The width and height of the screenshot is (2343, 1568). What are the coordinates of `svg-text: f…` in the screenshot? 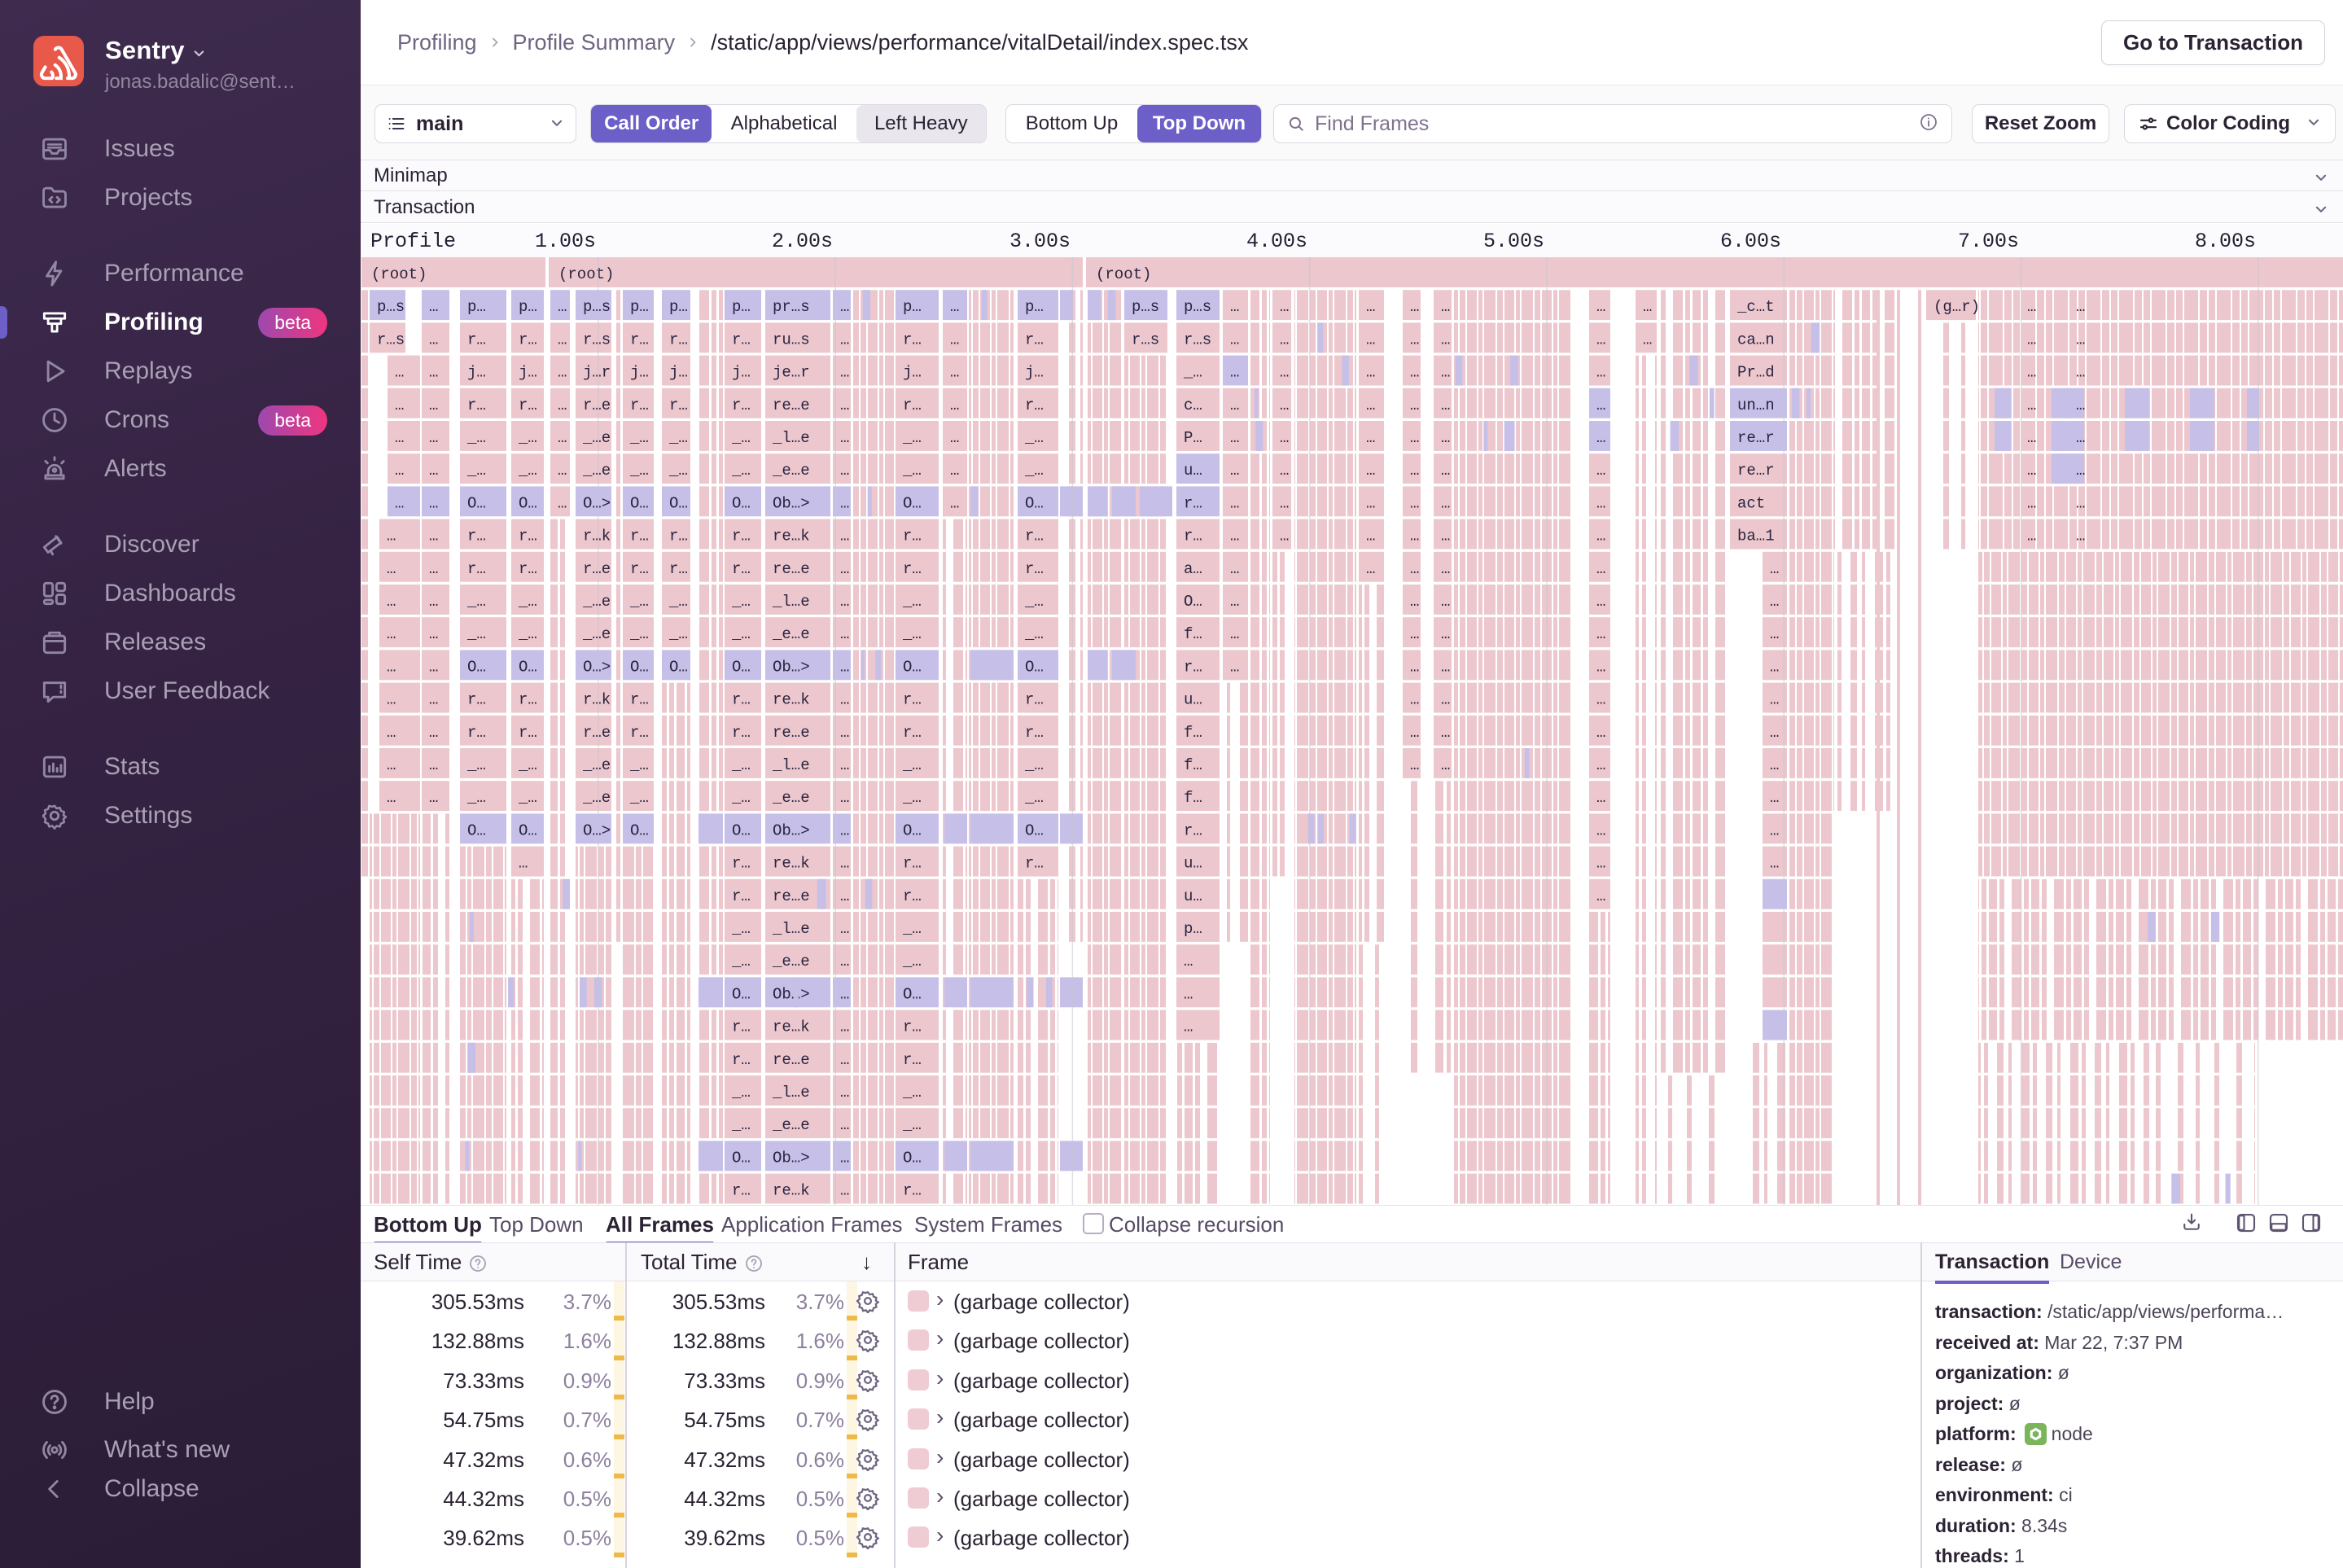 It's located at (1193, 634).